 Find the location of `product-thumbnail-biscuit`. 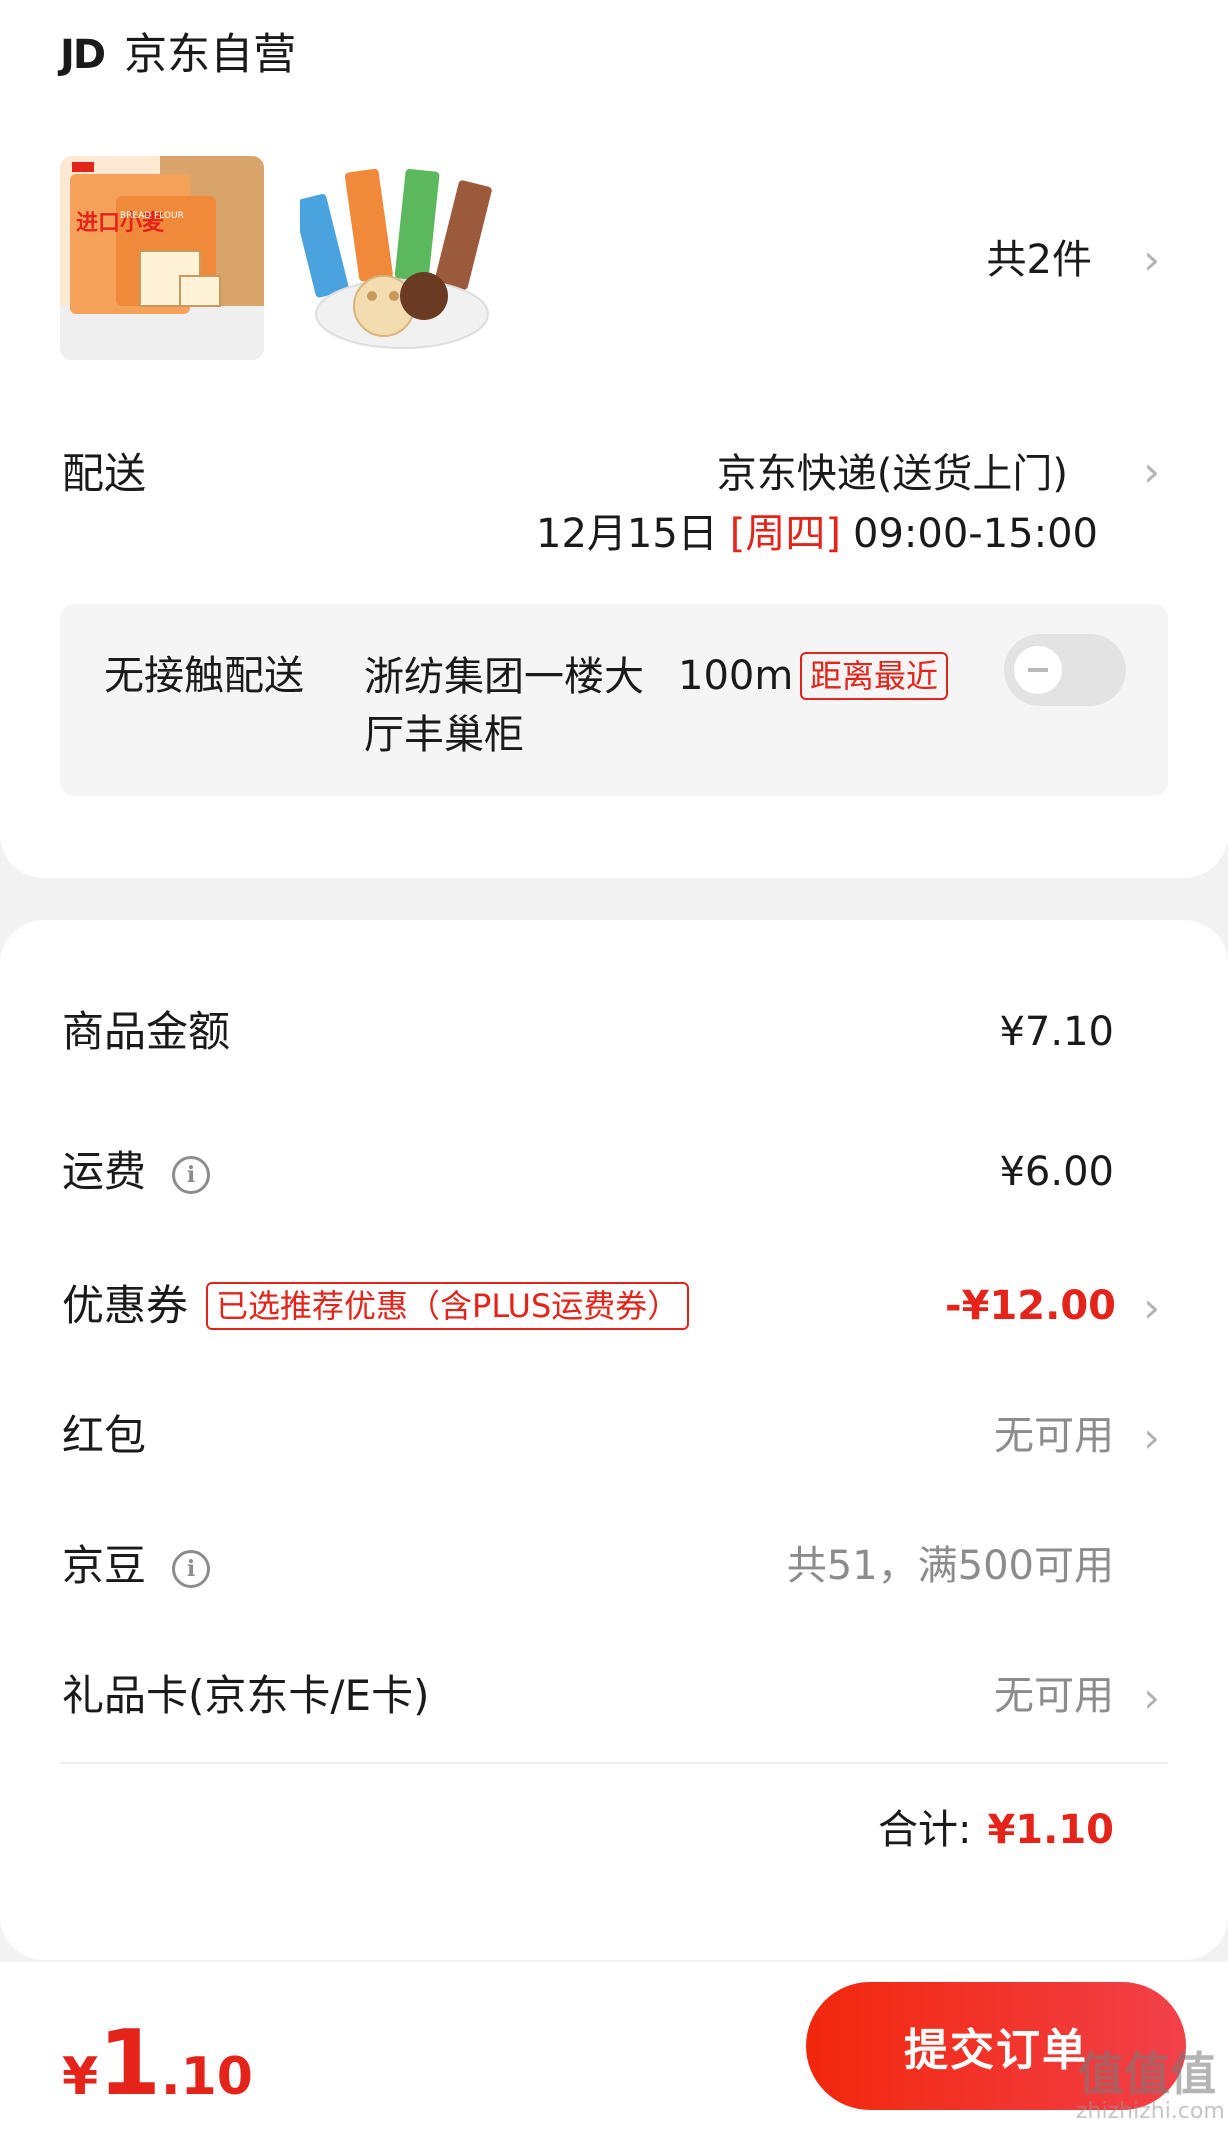

product-thumbnail-biscuit is located at coordinates (402, 258).